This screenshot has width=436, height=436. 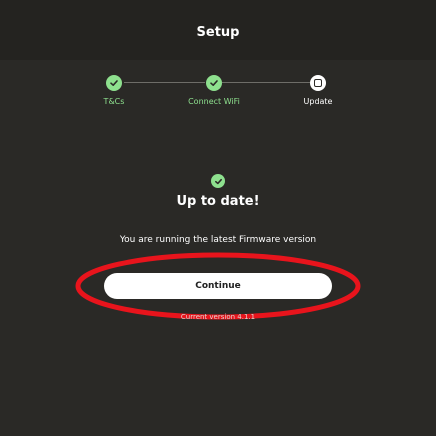 What do you see at coordinates (218, 317) in the screenshot?
I see `current-version-text: Current version 4.1.1` at bounding box center [218, 317].